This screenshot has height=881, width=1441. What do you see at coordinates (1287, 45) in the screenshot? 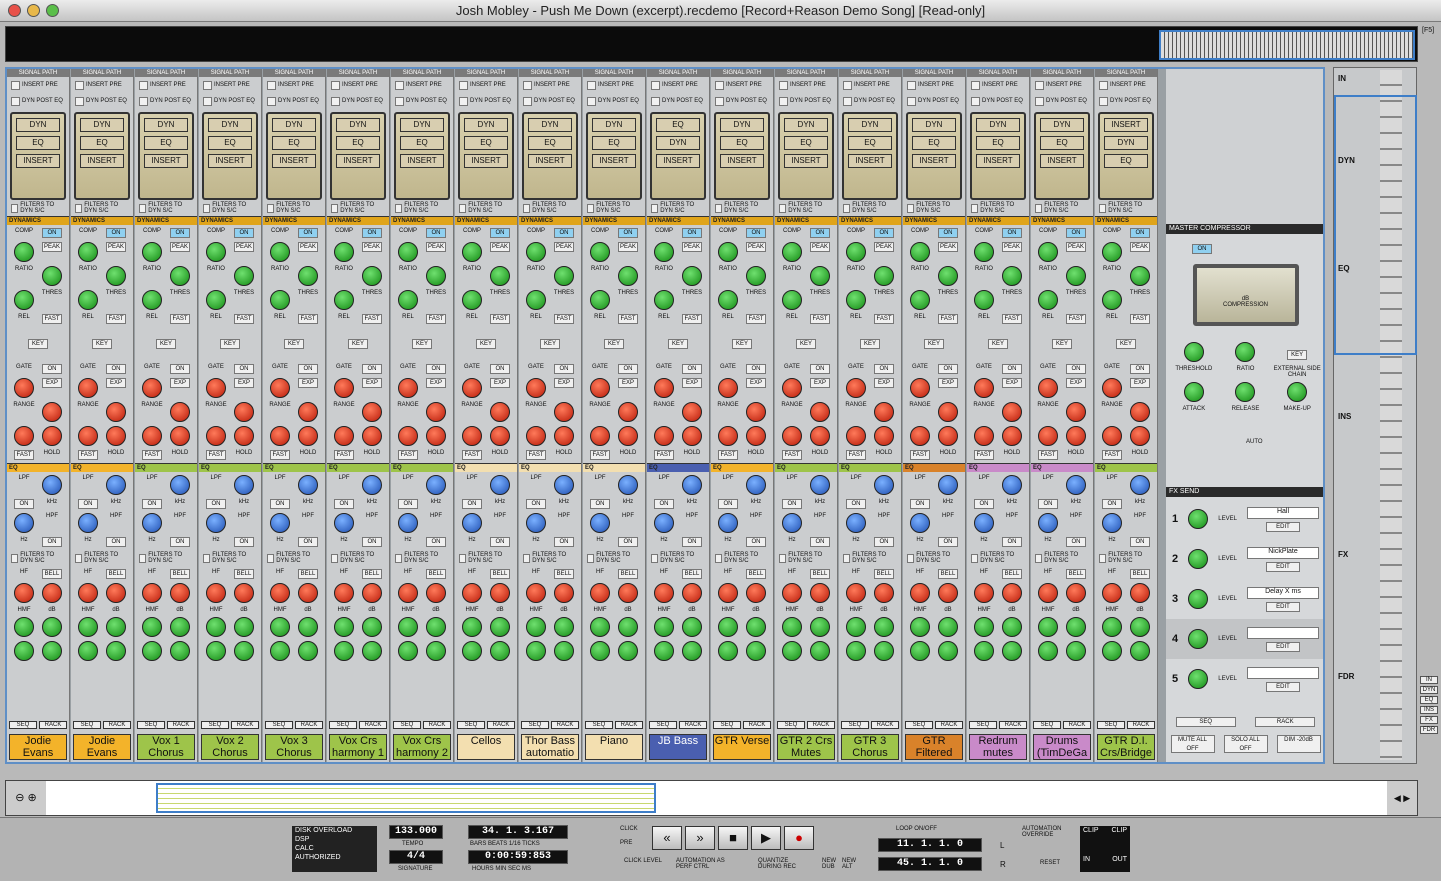
I see `navigator-overview` at bounding box center [1287, 45].